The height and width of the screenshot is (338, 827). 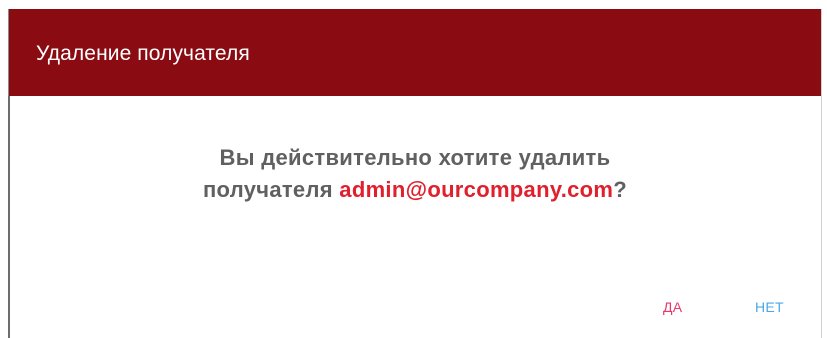 What do you see at coordinates (672, 307) in the screenshot?
I see `yes-button: ДА` at bounding box center [672, 307].